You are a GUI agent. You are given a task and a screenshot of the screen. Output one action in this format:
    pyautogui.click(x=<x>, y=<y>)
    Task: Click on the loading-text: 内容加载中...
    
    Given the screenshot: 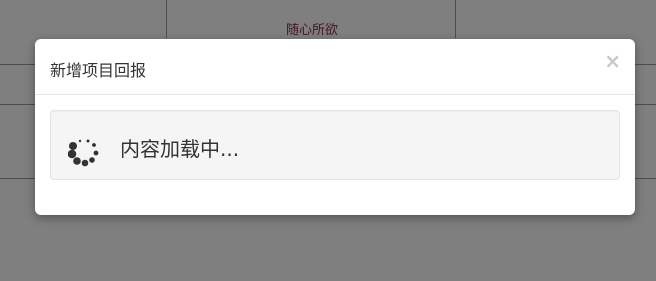 What is the action you would take?
    pyautogui.click(x=180, y=149)
    